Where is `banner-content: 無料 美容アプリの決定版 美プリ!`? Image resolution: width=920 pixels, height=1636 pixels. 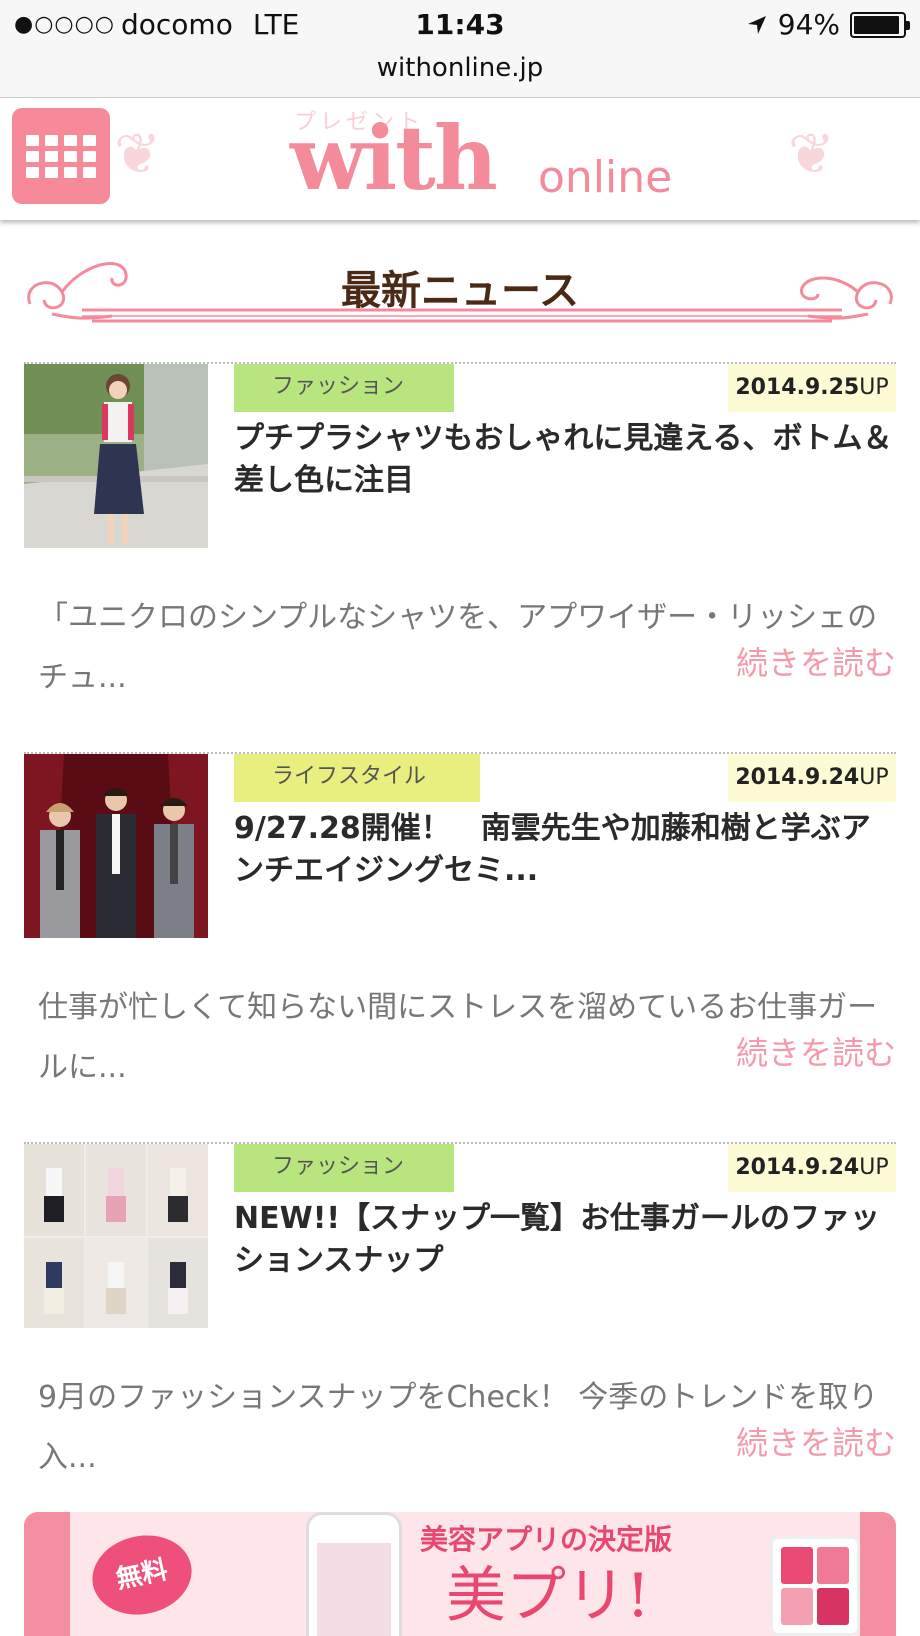
banner-content: 無料 美容アプリの決定版 美プリ! is located at coordinates (465, 1574).